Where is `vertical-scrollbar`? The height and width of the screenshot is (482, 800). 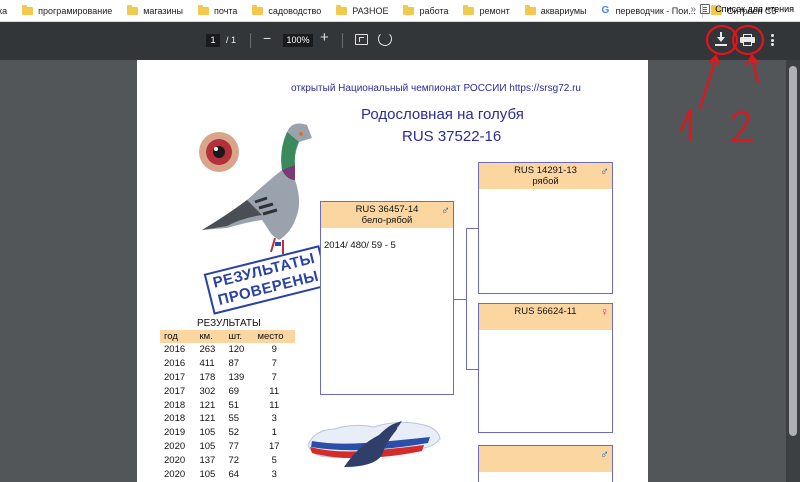
vertical-scrollbar is located at coordinates (793, 271).